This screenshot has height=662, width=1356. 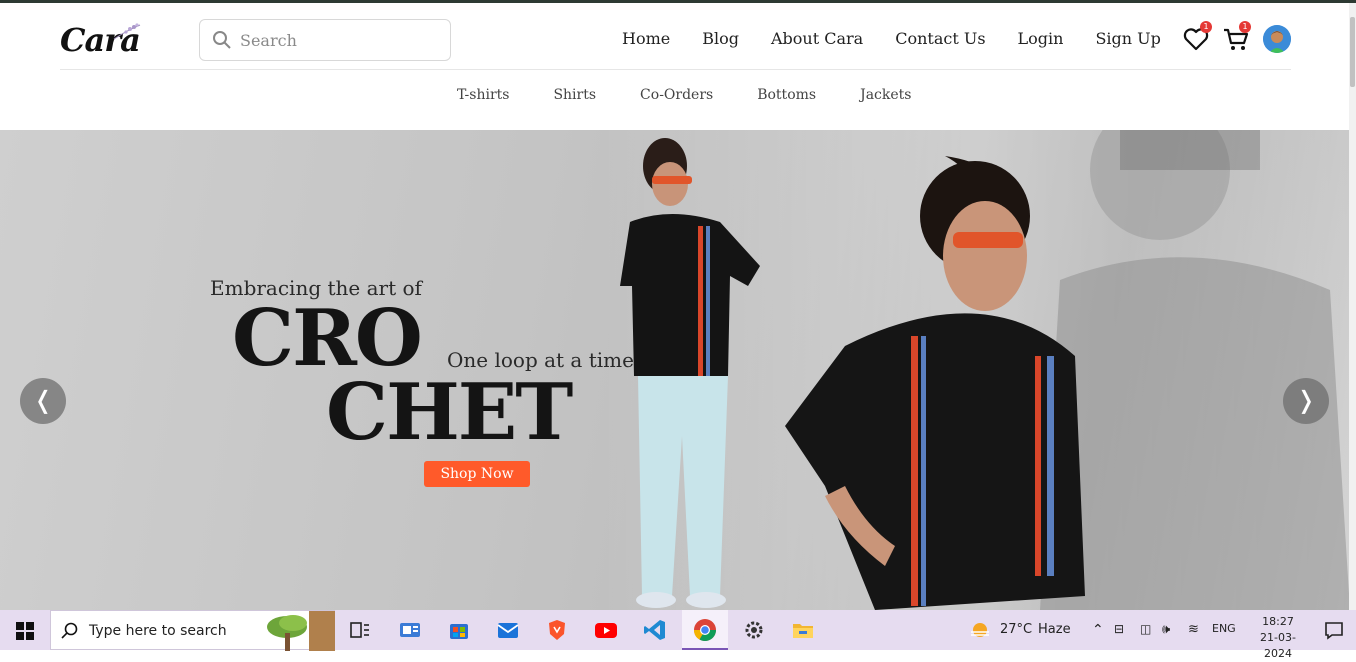 What do you see at coordinates (817, 38) in the screenshot?
I see `nav-about: About Cara` at bounding box center [817, 38].